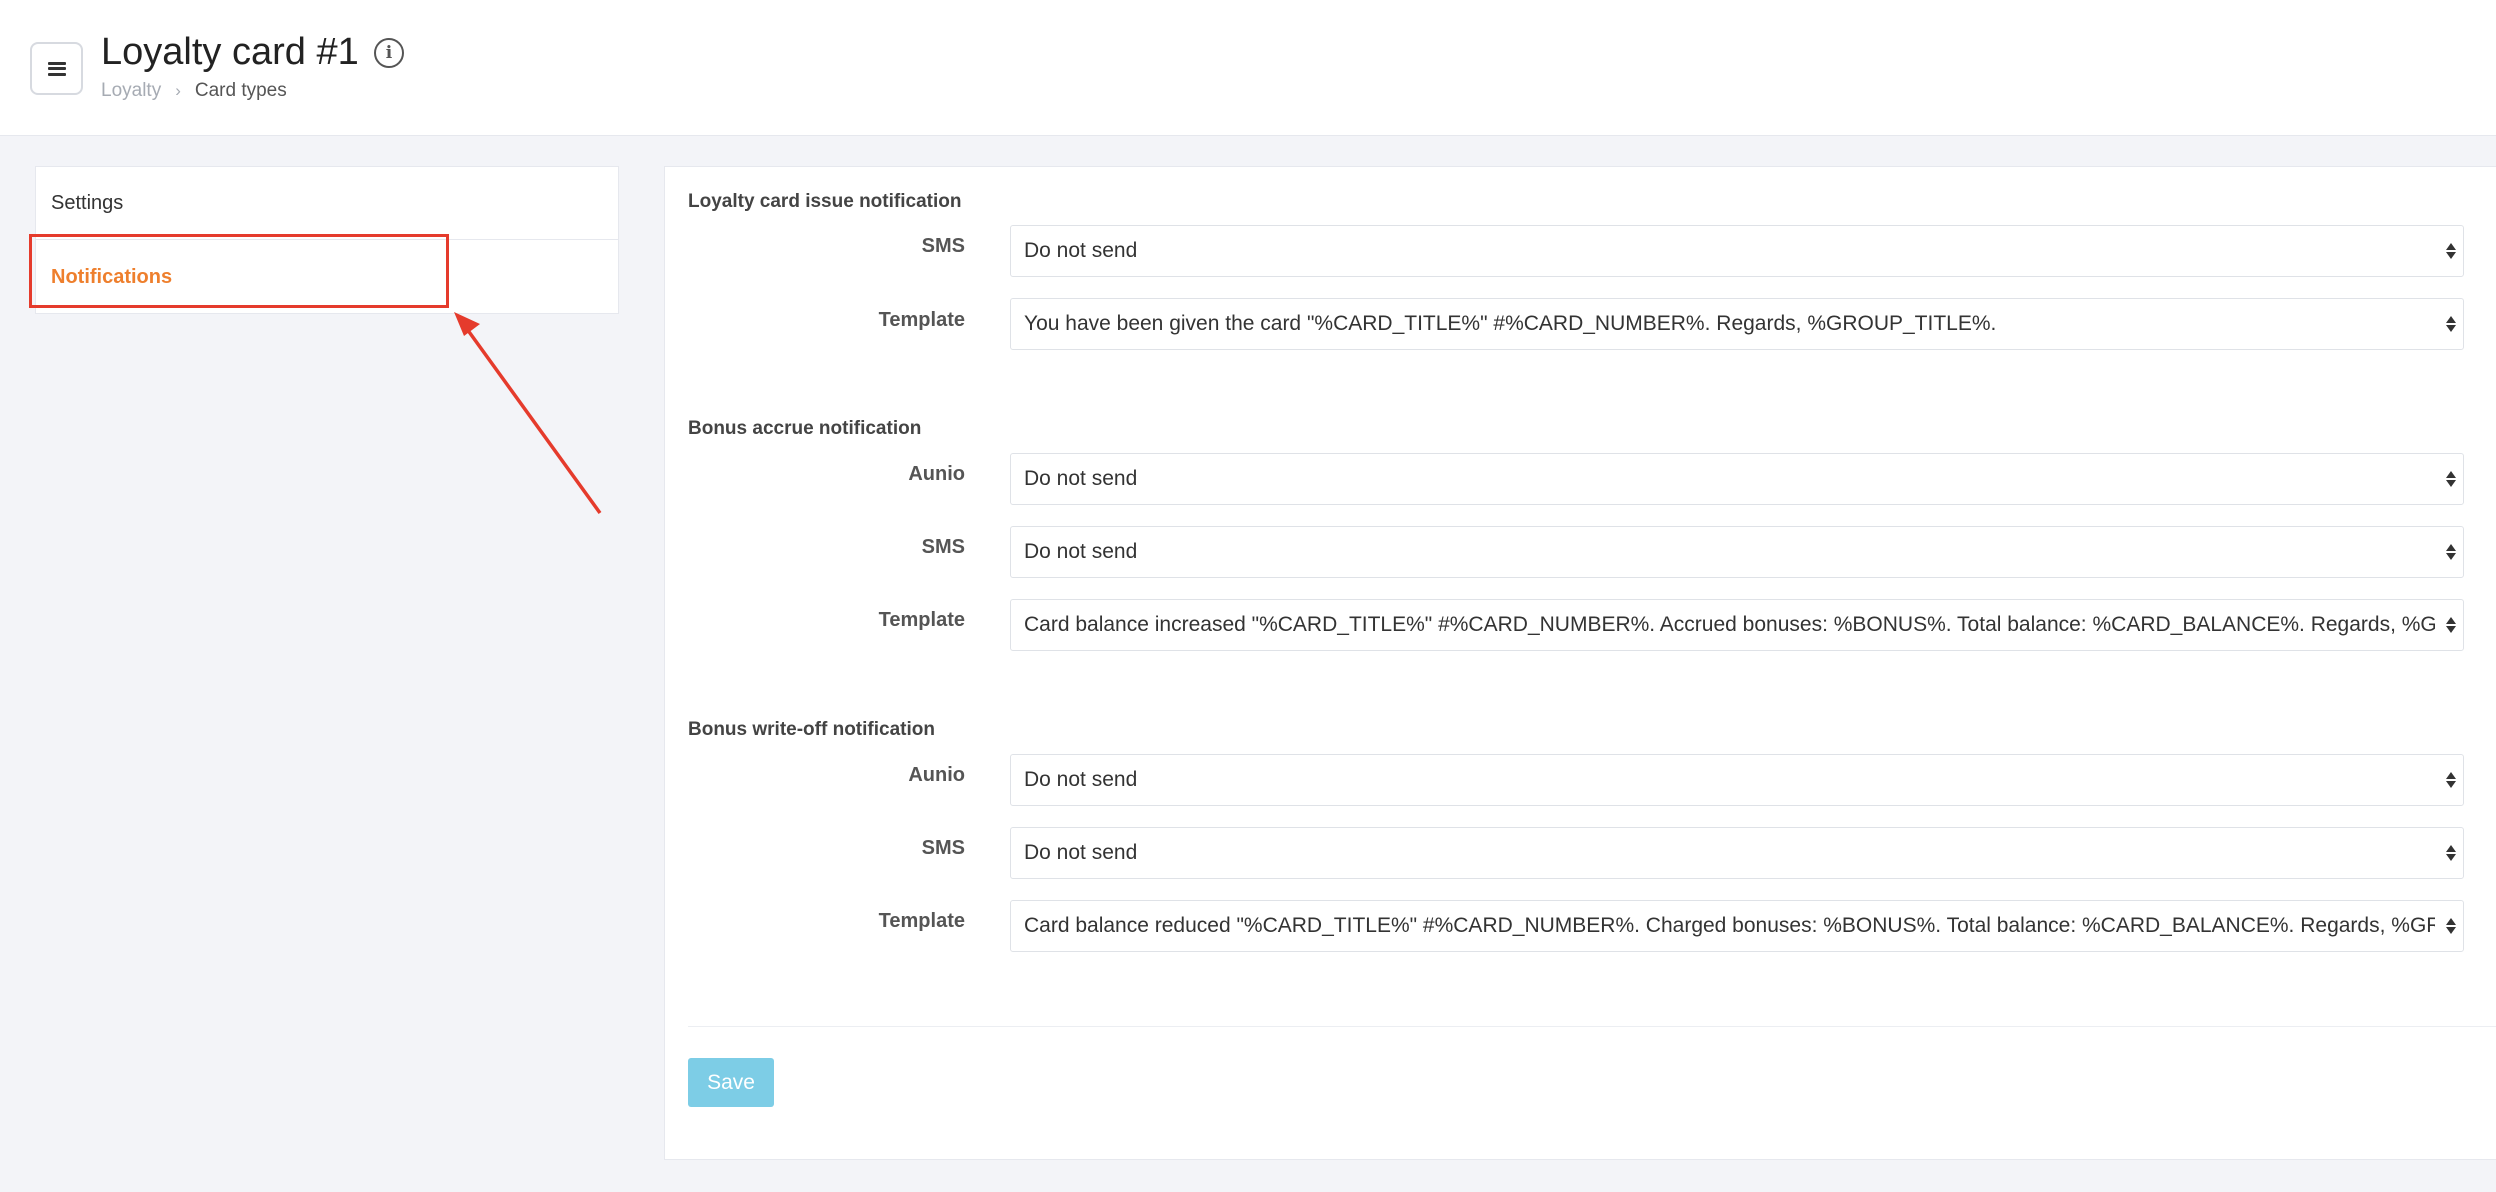  I want to click on breadcrumb-link-loyalty: Loyalty, so click(131, 91).